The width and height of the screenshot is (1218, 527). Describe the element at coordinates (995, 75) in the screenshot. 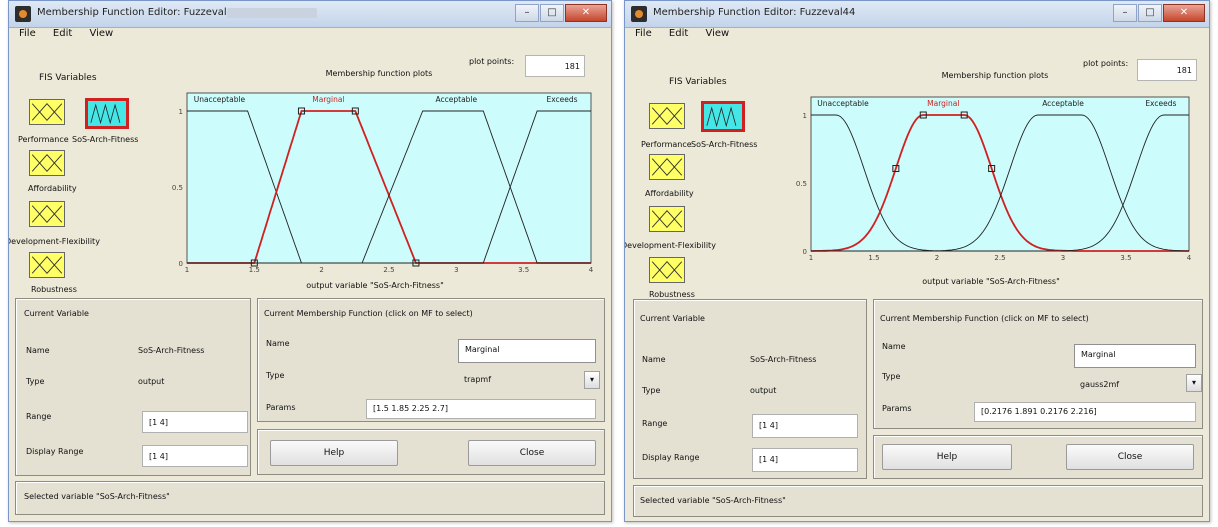

I see `plot-title: Membership function plots` at that location.